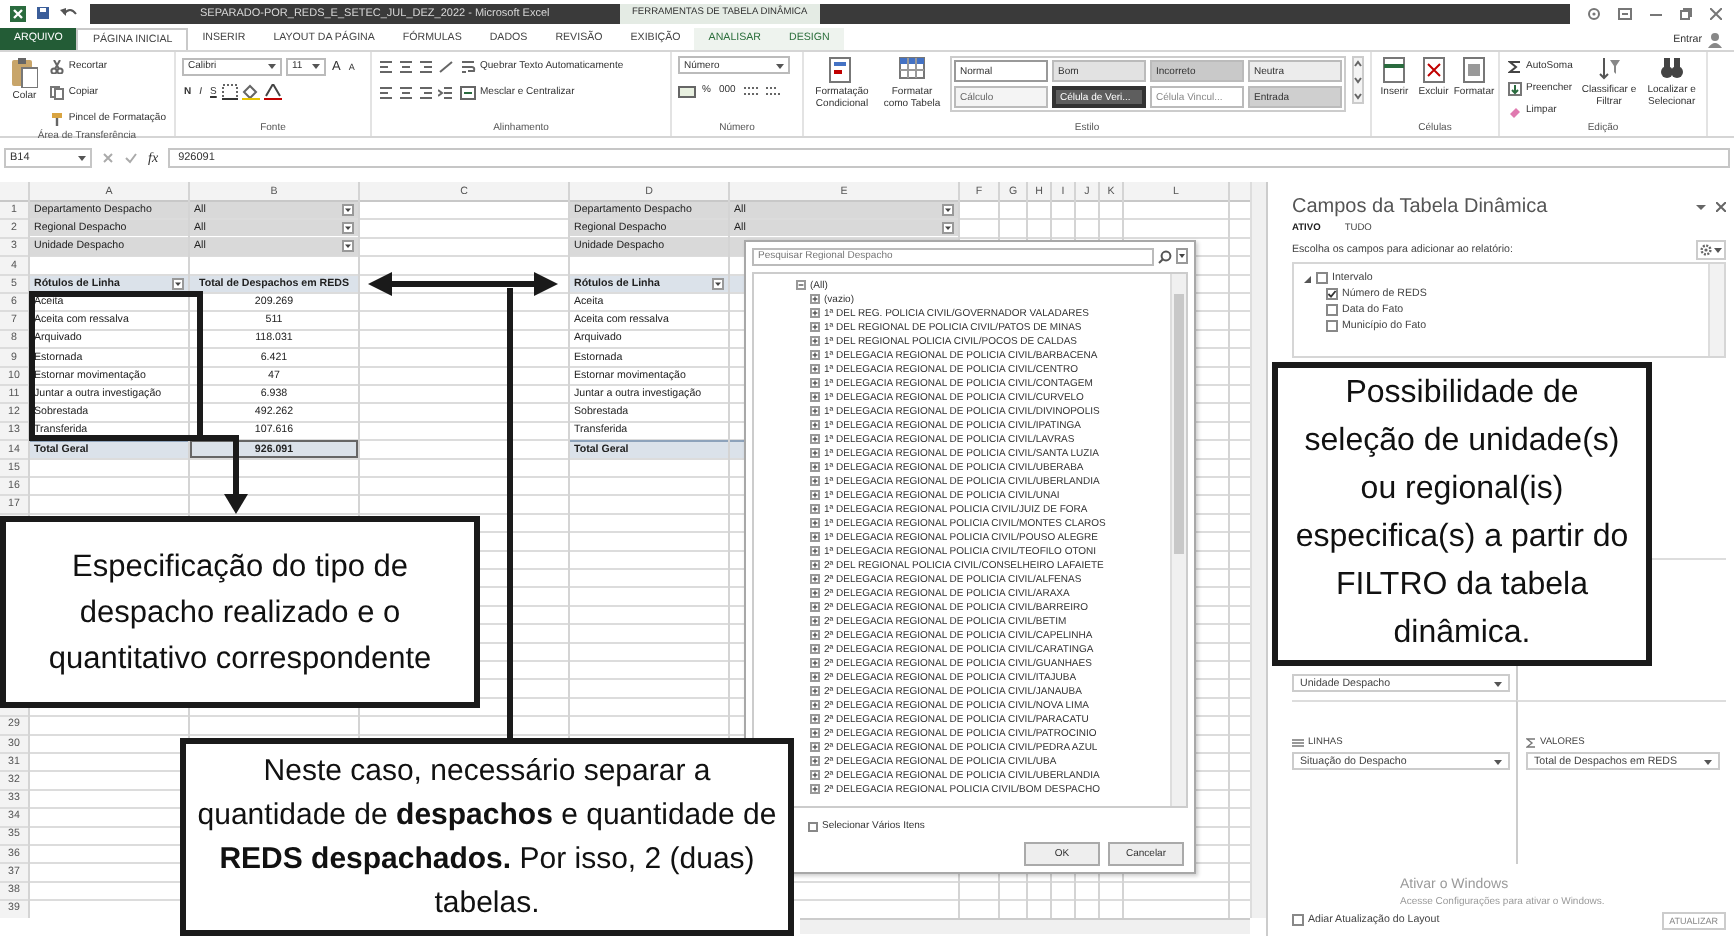 The width and height of the screenshot is (1734, 936). I want to click on annotation-callout: Possibilidade de seleção de unidade(s) ou regional(is) especifica(s) a partir do FILTRO da tabela dinâmica., so click(1462, 514).